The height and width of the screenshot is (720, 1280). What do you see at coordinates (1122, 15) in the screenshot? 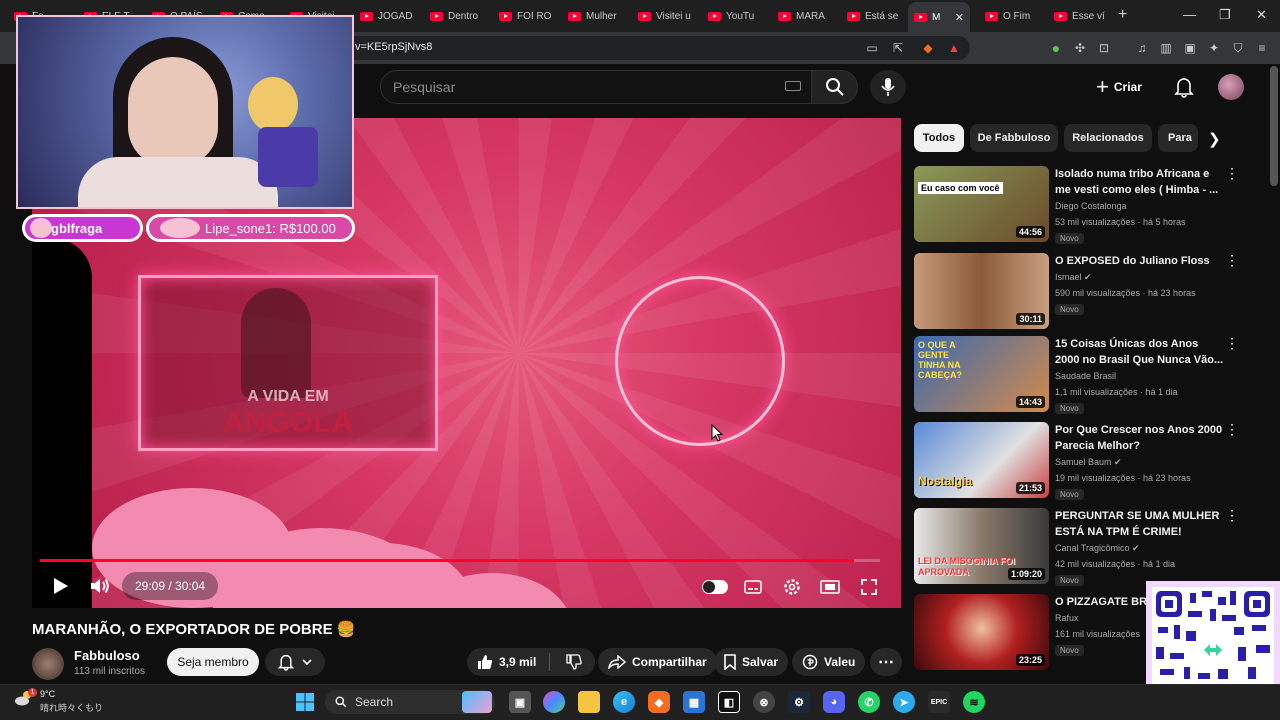
I see `new-tab-icon: +` at bounding box center [1122, 15].